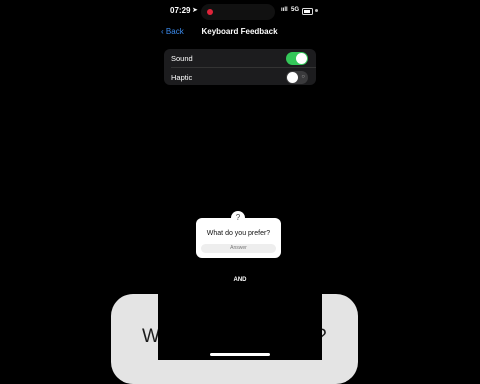 The width and height of the screenshot is (480, 384). I want to click on answer-field: Answer, so click(238, 248).